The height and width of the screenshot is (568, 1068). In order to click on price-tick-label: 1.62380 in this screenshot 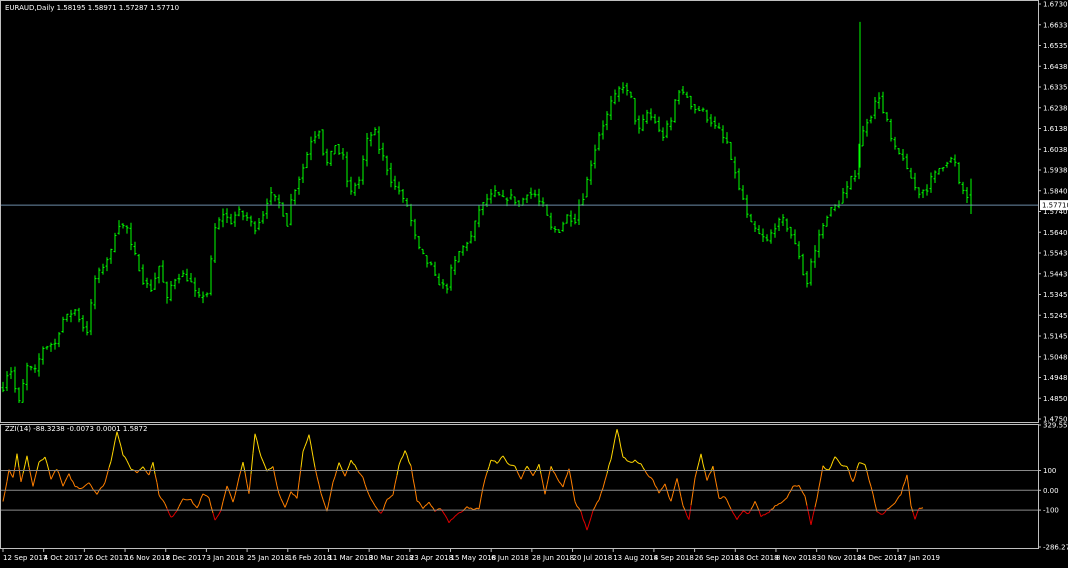, I will do `click(1055, 108)`.